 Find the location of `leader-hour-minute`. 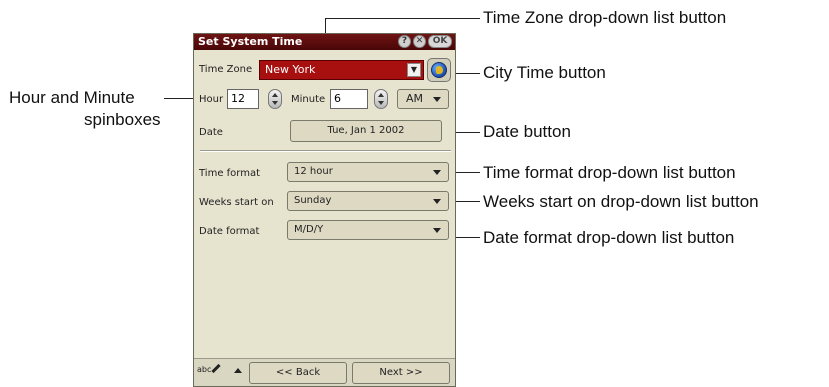

leader-hour-minute is located at coordinates (179, 98).